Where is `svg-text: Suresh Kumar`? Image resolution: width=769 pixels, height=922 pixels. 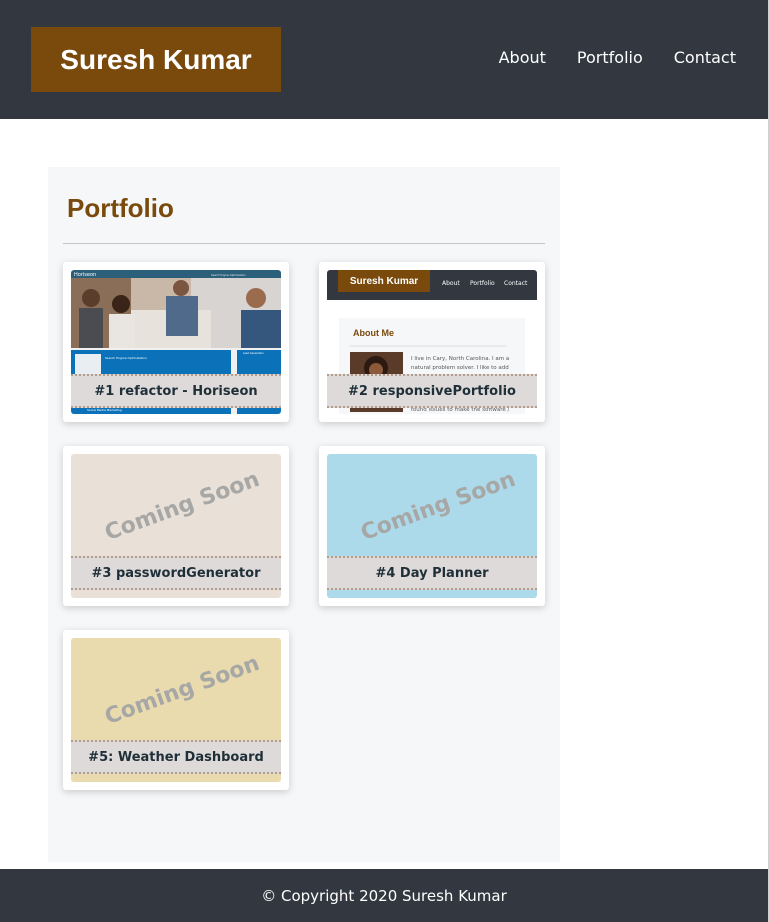 svg-text: Suresh Kumar is located at coordinates (384, 281).